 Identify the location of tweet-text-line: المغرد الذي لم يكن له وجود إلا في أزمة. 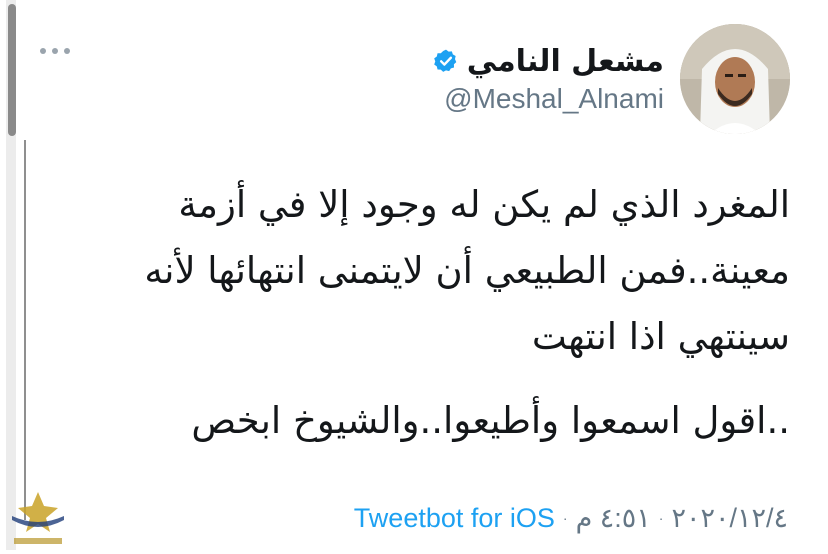
(484, 204).